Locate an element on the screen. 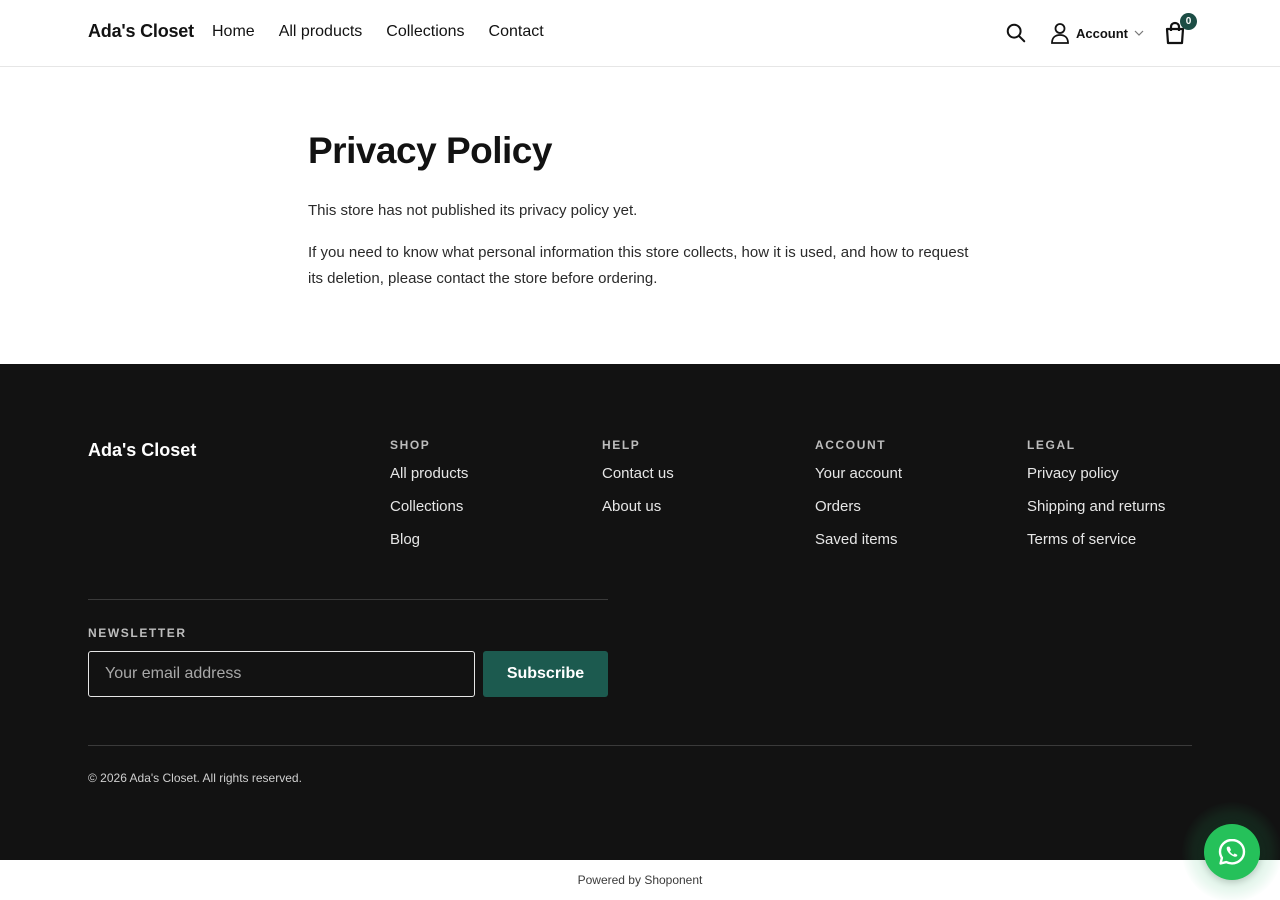 This screenshot has height=900, width=1280. footer-column-title: HELP is located at coordinates (621, 445).